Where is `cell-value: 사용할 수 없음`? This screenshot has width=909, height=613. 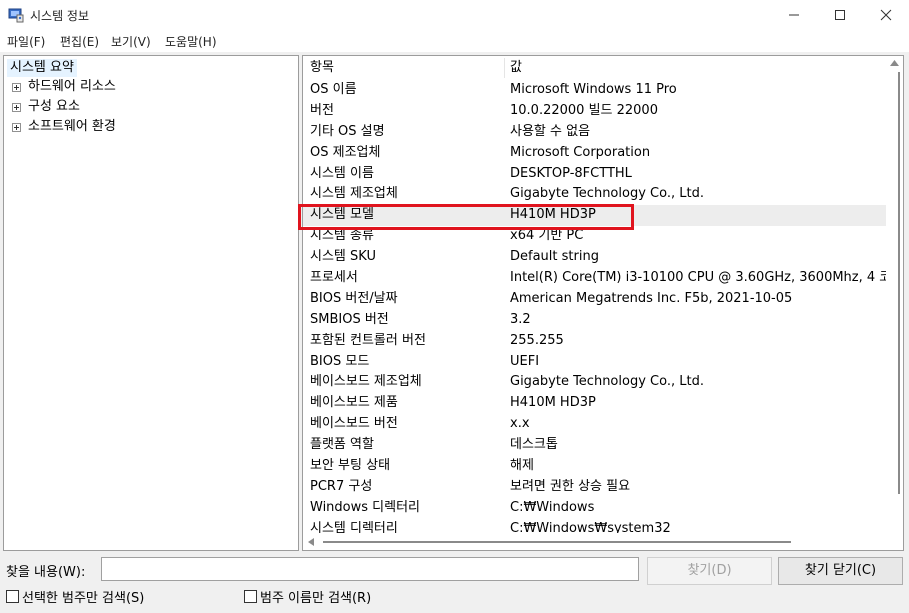 cell-value: 사용할 수 없음 is located at coordinates (550, 131).